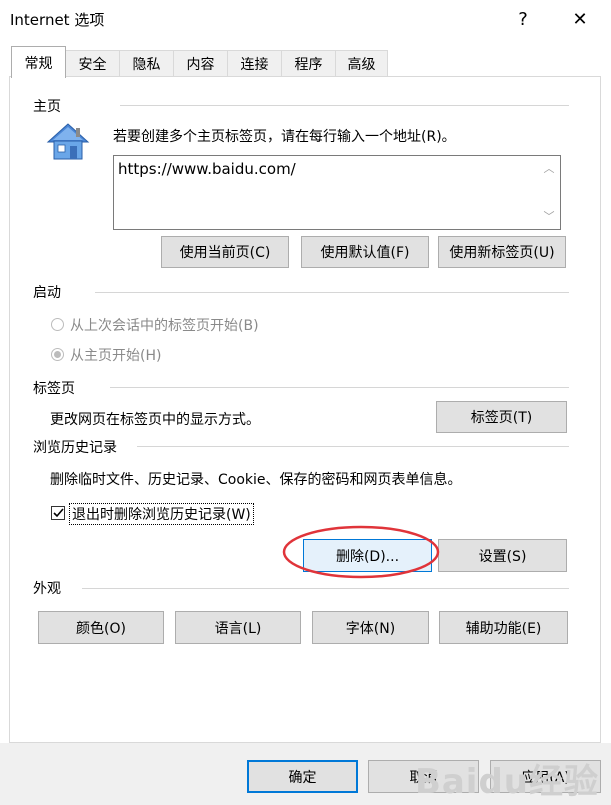  What do you see at coordinates (256, 480) in the screenshot?
I see `history-description: 删除临时文件、历史记录、Cookie、保存的密码和网页表单信息。` at bounding box center [256, 480].